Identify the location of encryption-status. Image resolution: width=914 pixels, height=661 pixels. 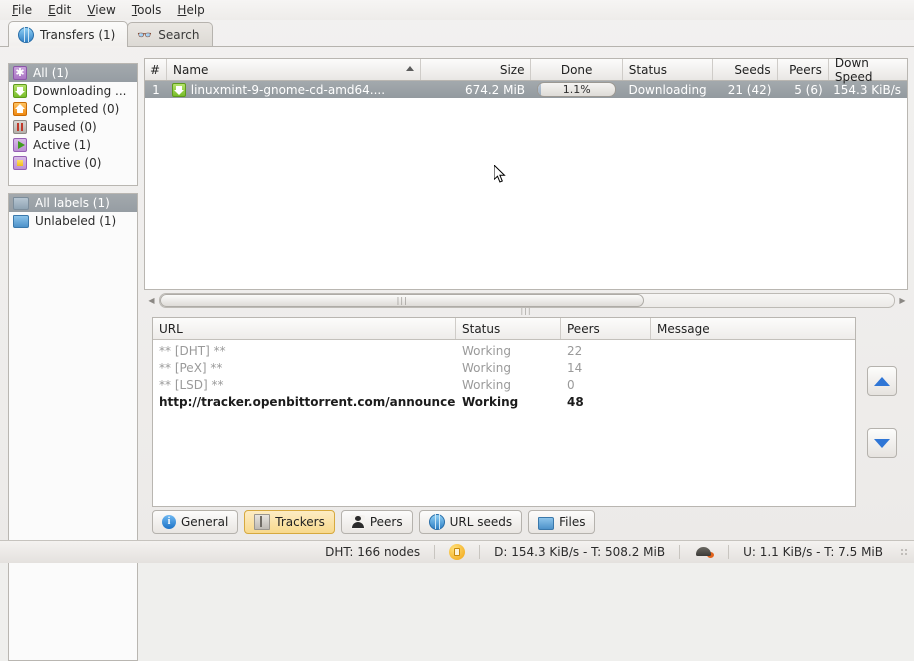
(457, 552).